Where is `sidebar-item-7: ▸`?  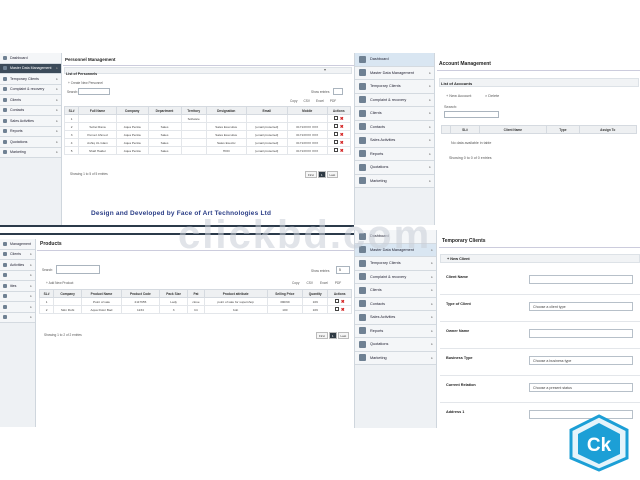
sidebar-item-7: ▸ is located at coordinates (17, 317).